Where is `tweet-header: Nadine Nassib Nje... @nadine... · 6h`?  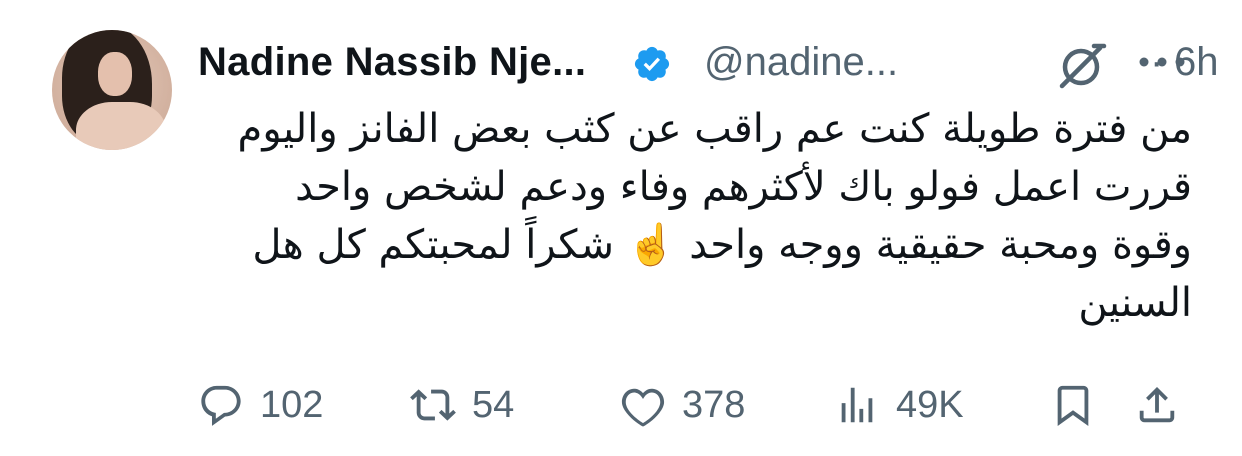
tweet-header: Nadine Nassib Nje... @nadine... · 6h is located at coordinates (708, 64).